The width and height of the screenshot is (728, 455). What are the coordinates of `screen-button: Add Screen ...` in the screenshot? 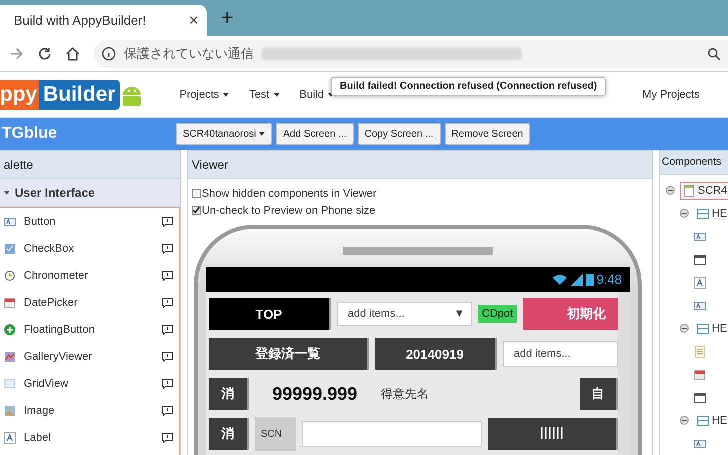 It's located at (315, 134).